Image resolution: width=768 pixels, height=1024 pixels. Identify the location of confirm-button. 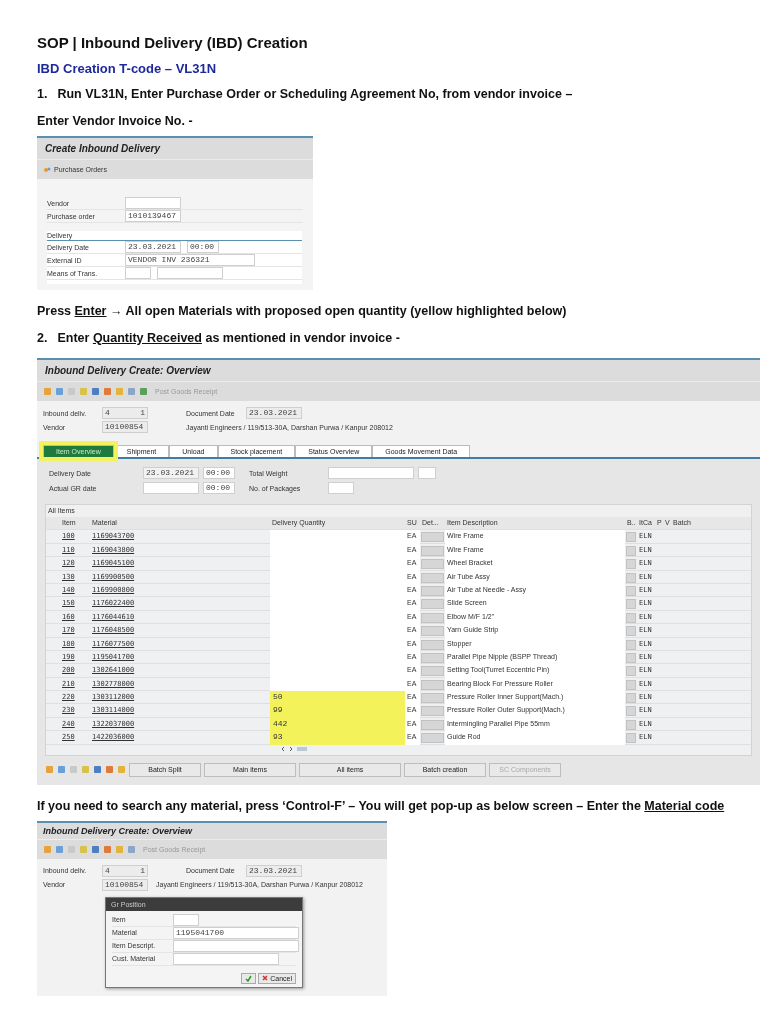
(249, 978).